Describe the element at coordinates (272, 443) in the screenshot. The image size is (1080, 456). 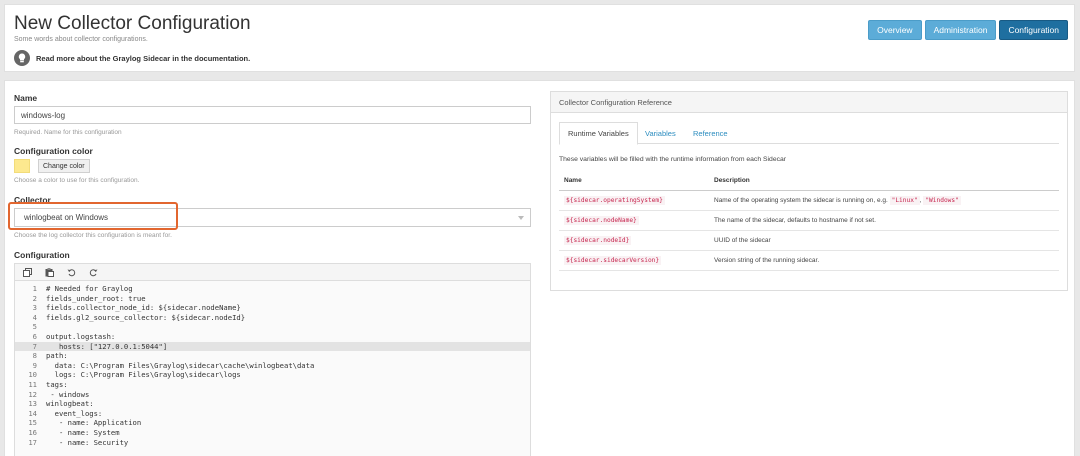
I see `code-line: 17 - name: Security` at that location.